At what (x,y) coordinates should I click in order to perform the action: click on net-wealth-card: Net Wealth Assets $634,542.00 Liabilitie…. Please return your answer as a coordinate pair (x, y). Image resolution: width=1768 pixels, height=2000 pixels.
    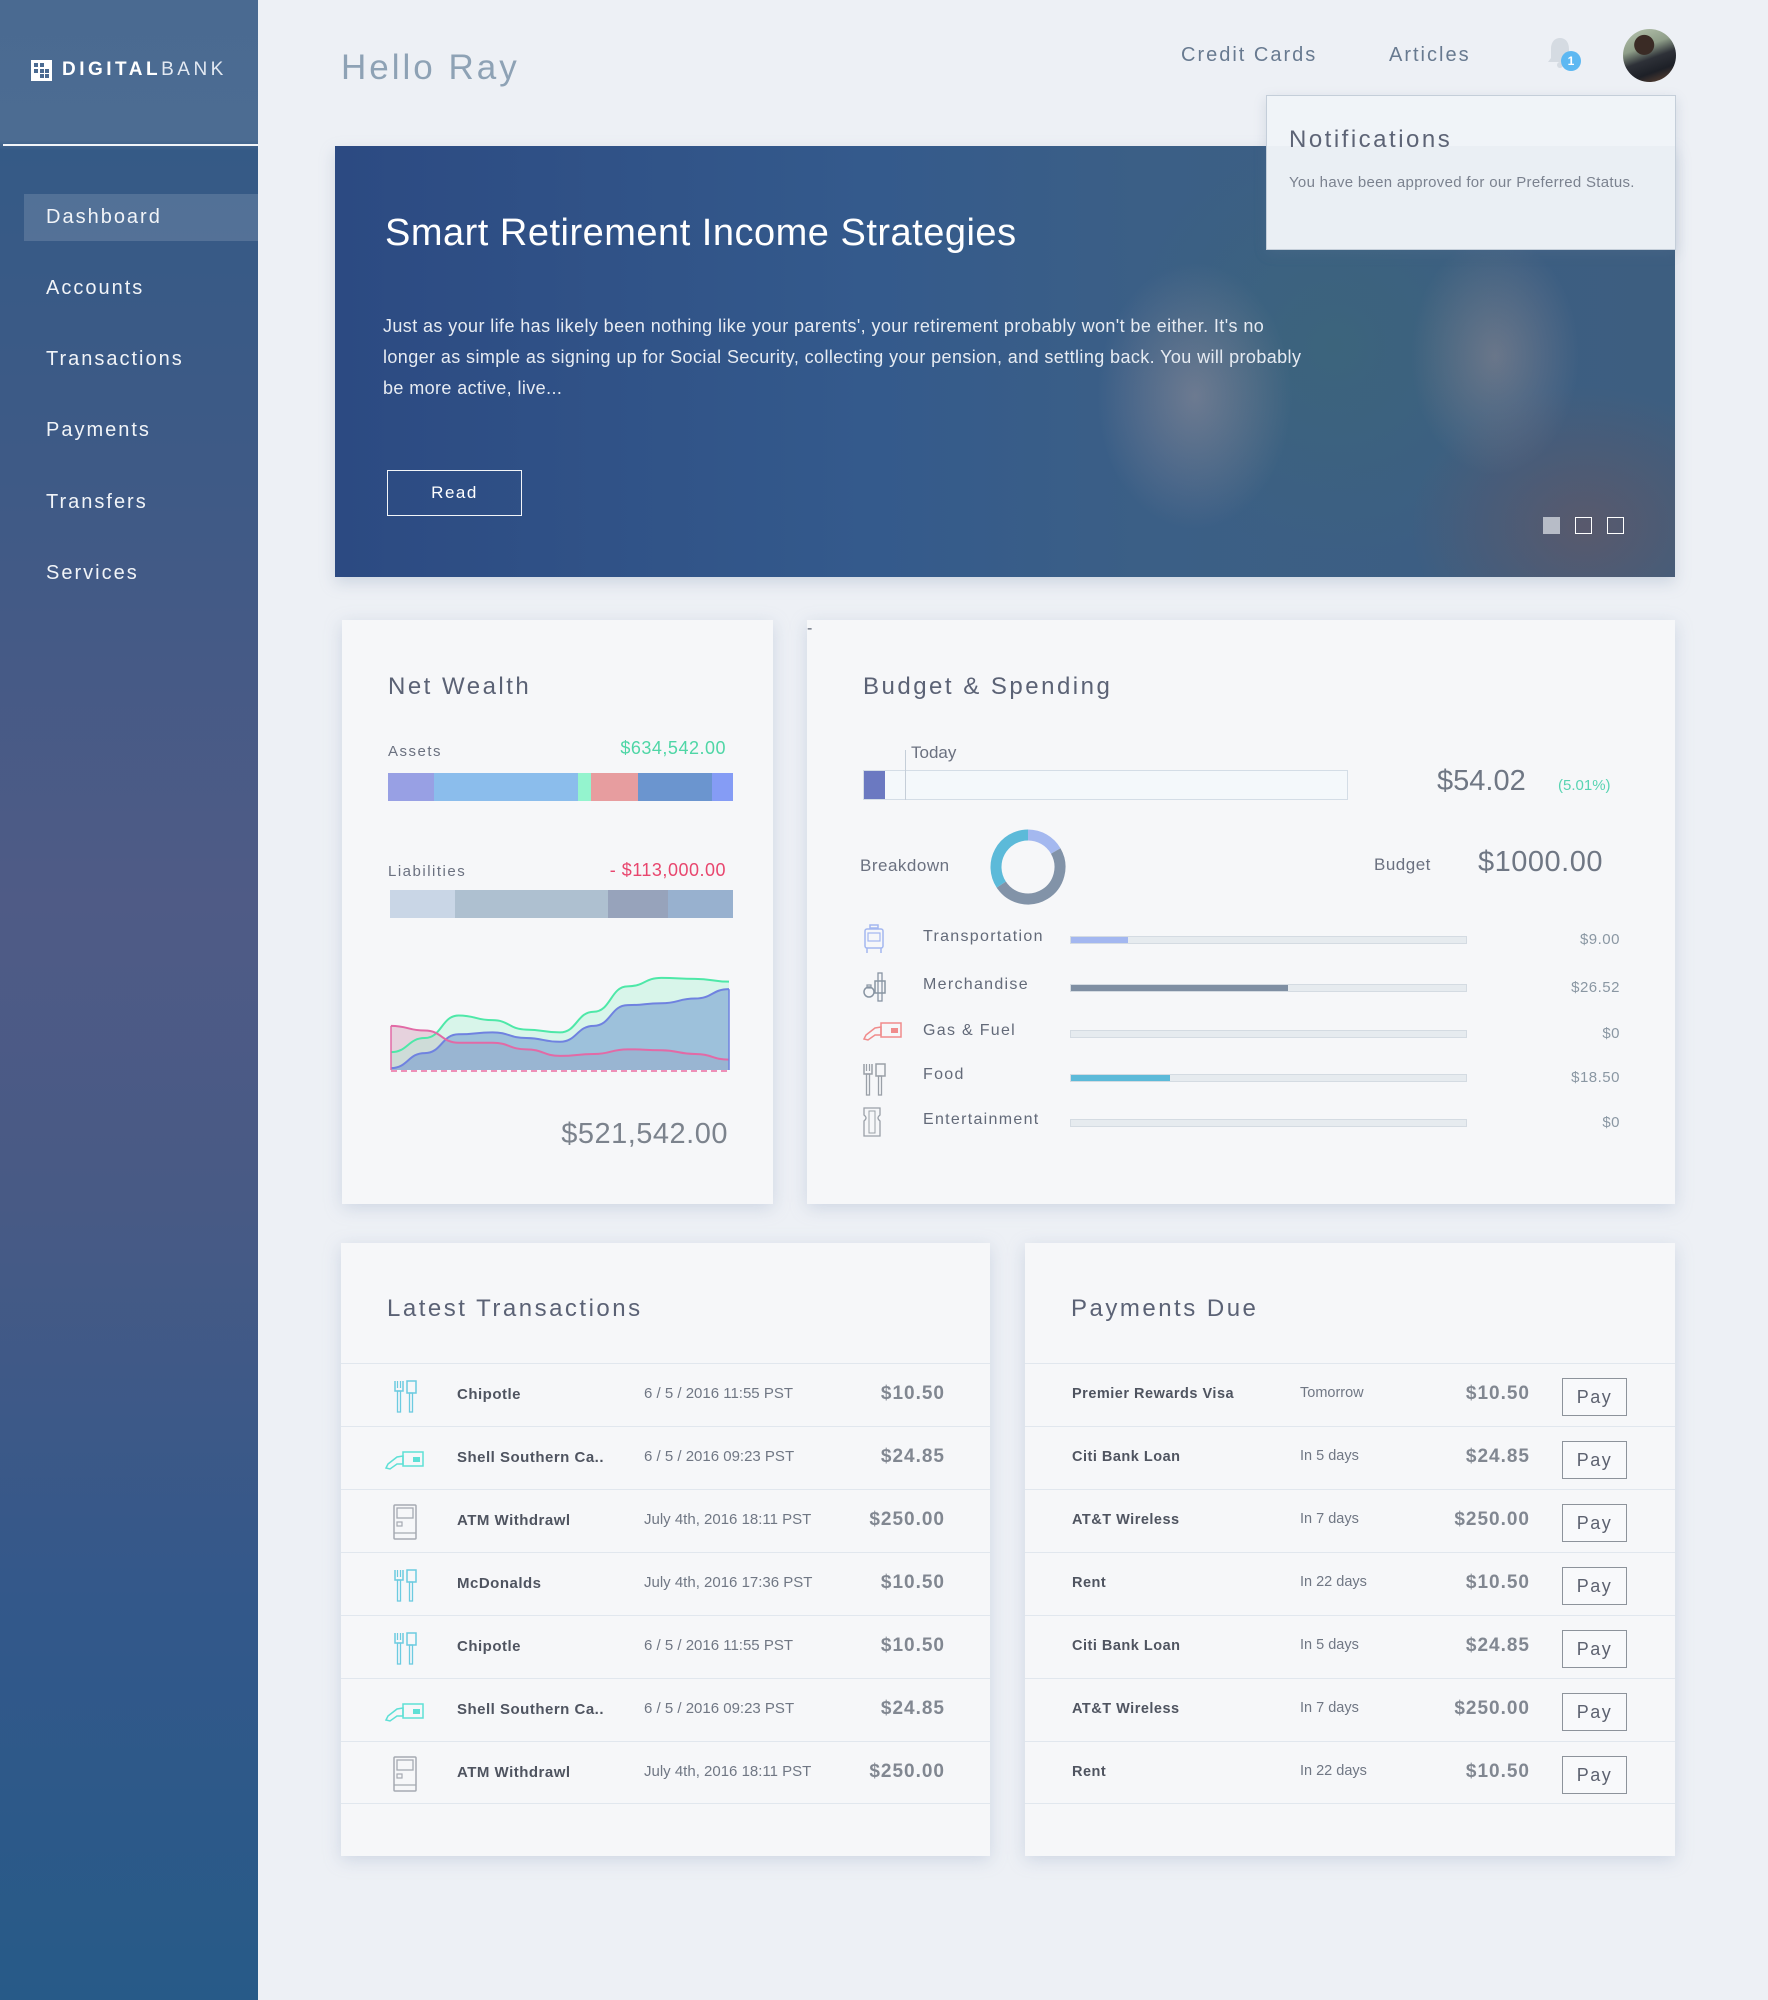
    Looking at the image, I should click on (557, 912).